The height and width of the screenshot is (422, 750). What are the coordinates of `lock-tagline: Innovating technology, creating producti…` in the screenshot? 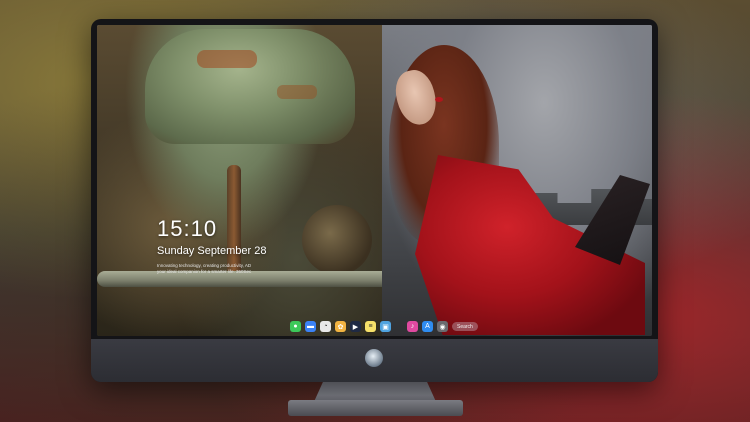 It's located at (204, 265).